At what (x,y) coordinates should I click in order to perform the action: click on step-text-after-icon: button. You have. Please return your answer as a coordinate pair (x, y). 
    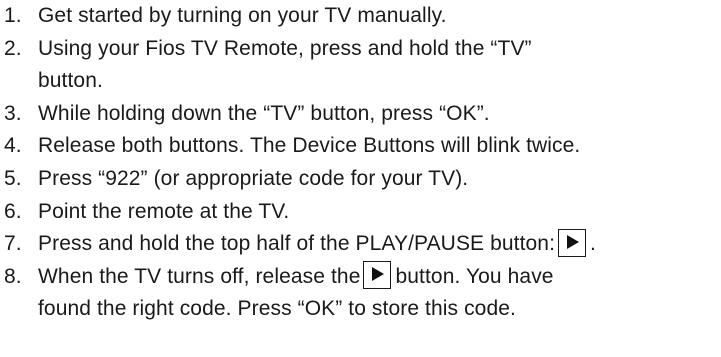
    Looking at the image, I should click on (474, 276).